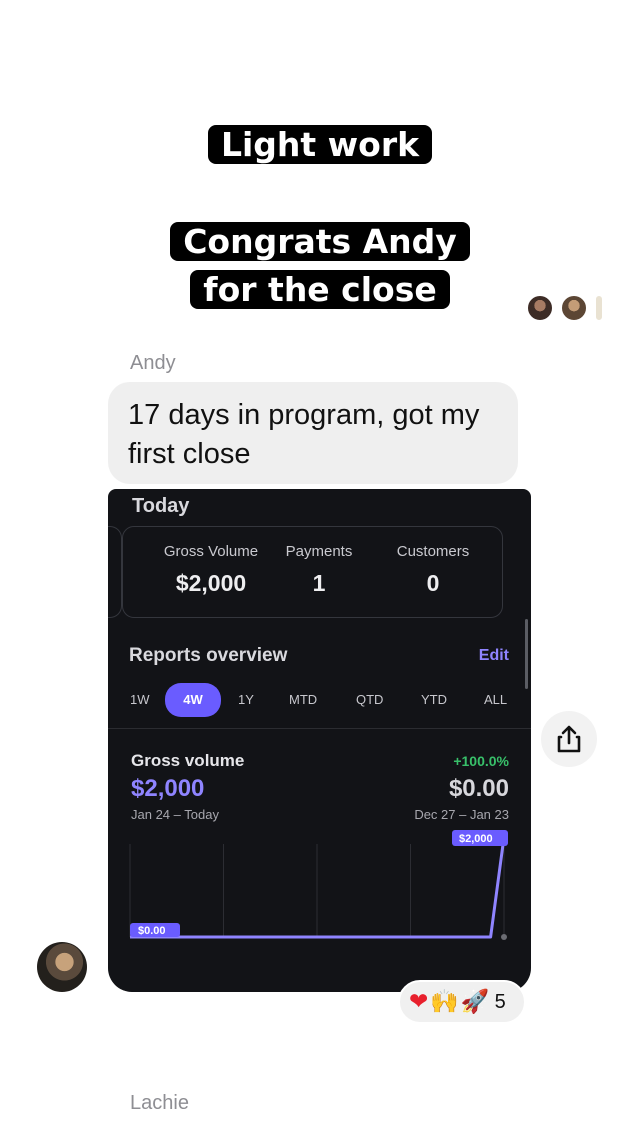  What do you see at coordinates (208, 655) in the screenshot?
I see `reports-overview-title: Reports overview` at bounding box center [208, 655].